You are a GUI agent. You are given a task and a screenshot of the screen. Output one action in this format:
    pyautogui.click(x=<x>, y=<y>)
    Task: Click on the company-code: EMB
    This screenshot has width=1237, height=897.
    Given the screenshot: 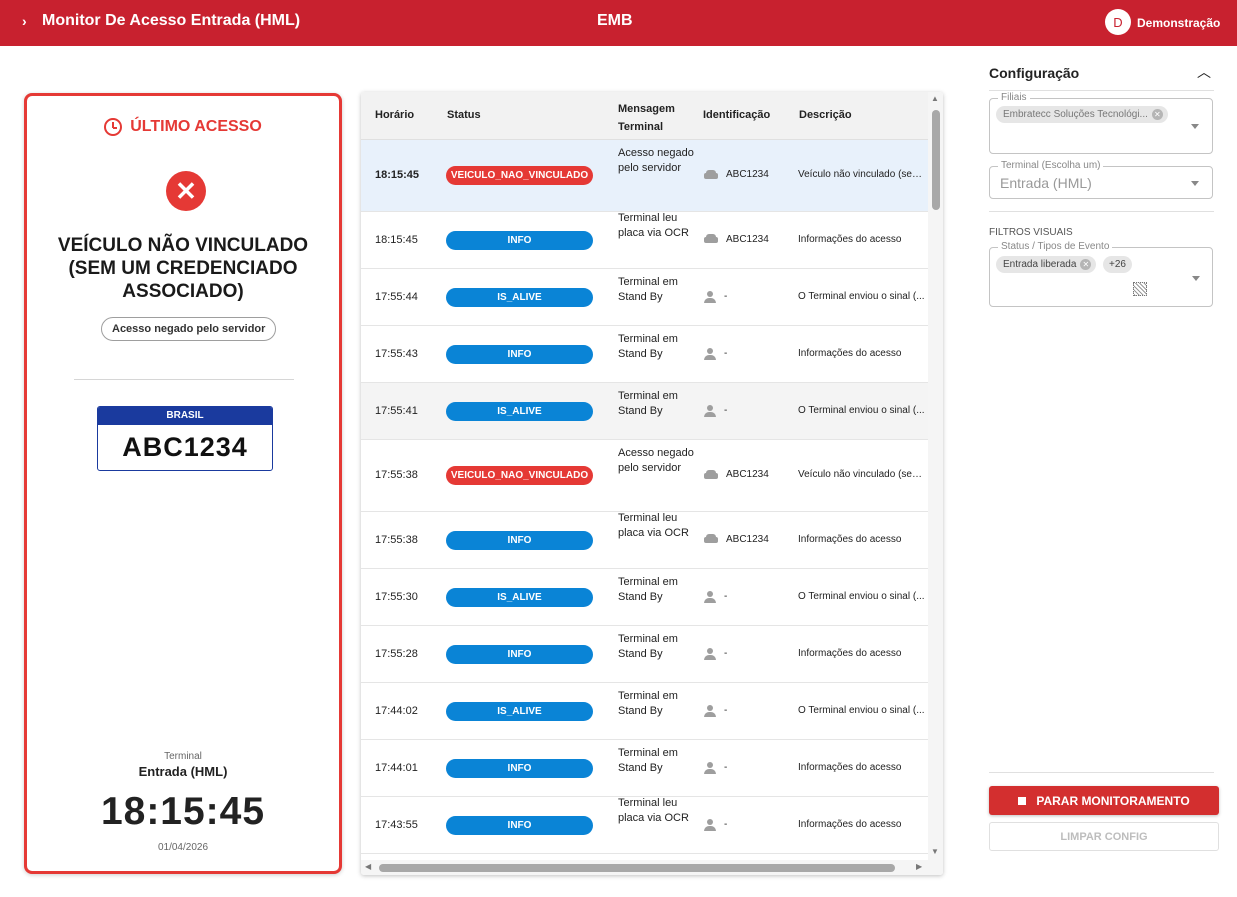 What is the action you would take?
    pyautogui.click(x=615, y=20)
    